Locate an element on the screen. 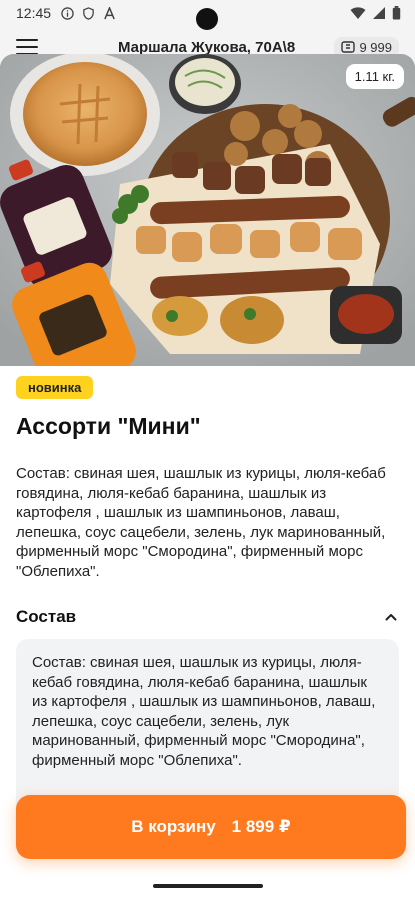  battery-icon is located at coordinates (396, 13).